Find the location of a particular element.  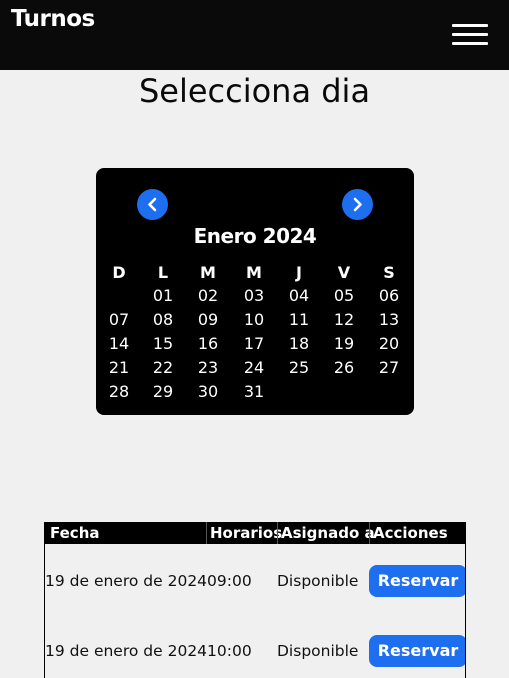

calendar-day: 26 is located at coordinates (344, 368).